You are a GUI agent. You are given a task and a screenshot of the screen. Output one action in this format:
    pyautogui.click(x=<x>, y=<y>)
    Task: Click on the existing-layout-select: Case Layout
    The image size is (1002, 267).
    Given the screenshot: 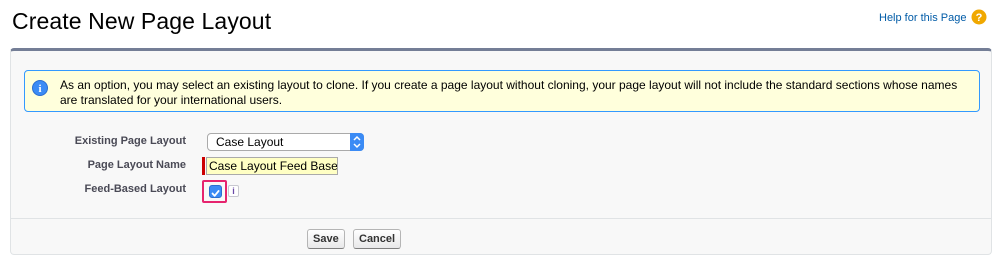 What is the action you would take?
    pyautogui.click(x=285, y=142)
    